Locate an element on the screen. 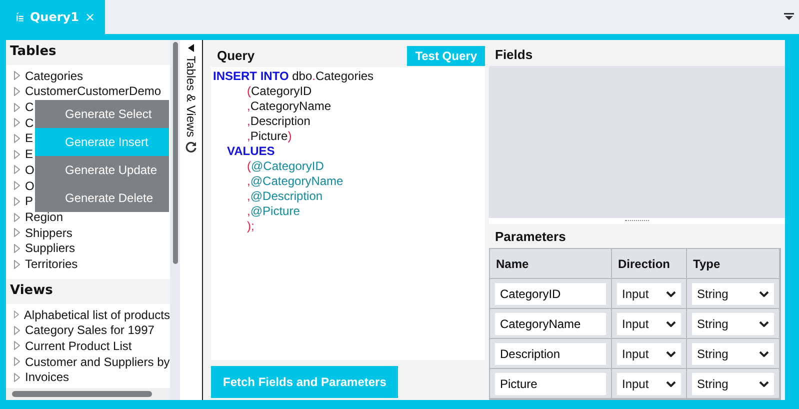 The height and width of the screenshot is (409, 799). panel-label: Tables & Views is located at coordinates (191, 97).